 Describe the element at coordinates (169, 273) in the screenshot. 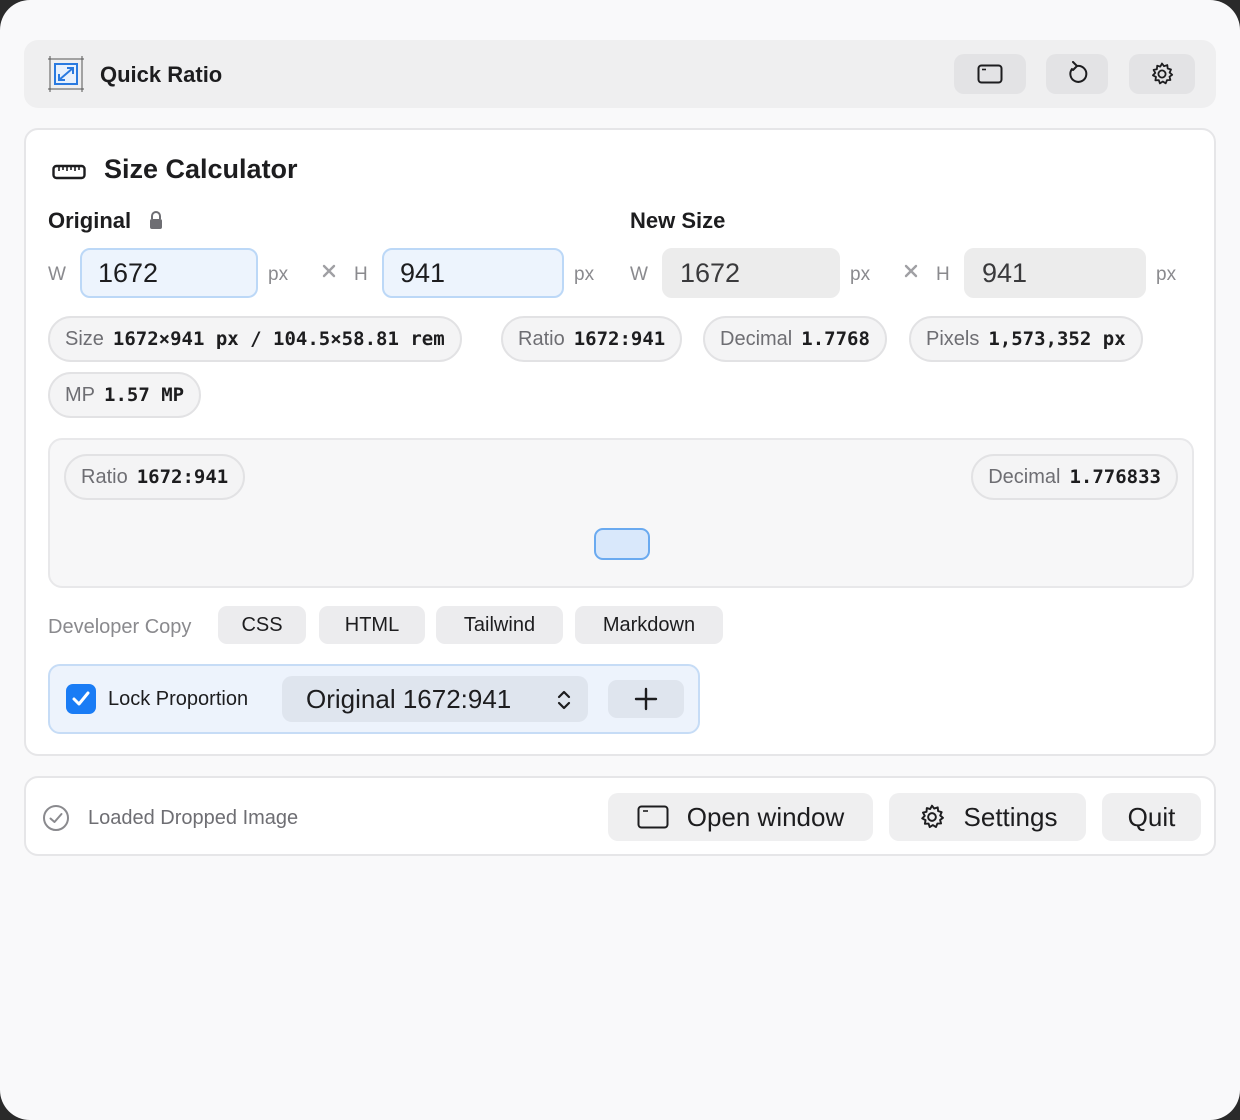

I see `original-width-input: 1672` at that location.